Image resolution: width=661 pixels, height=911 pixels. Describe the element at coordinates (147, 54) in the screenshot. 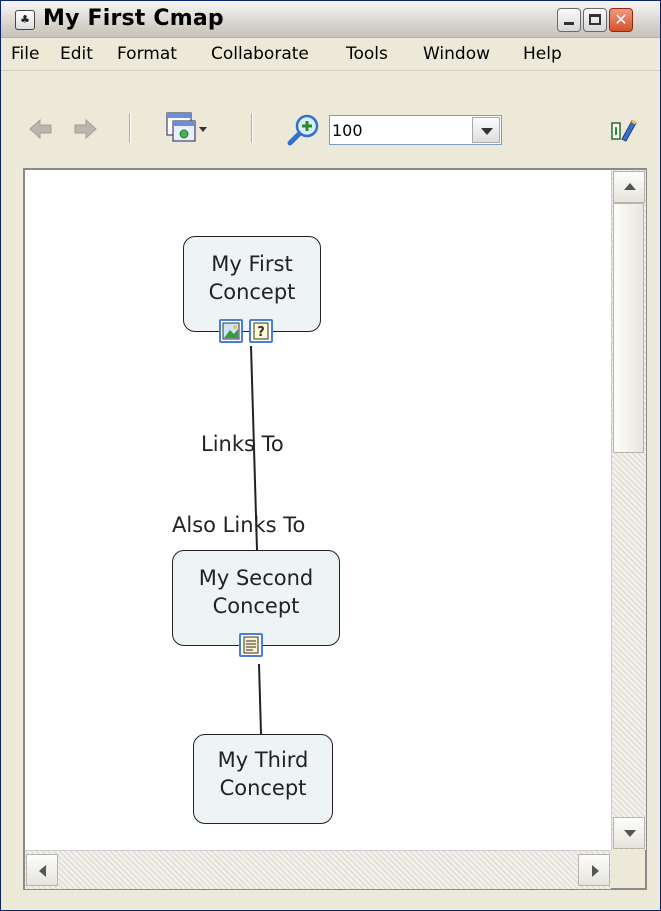

I see `menu-format: Format` at that location.